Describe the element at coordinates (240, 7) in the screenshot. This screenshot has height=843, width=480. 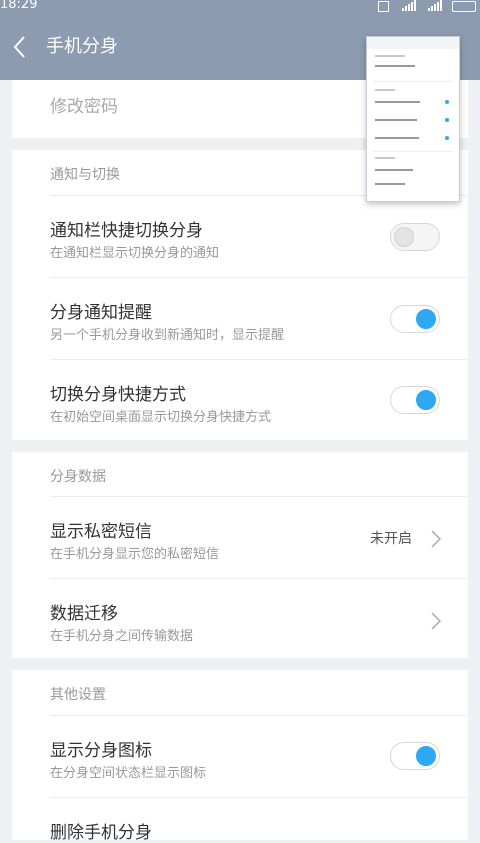
I see `status-bar: 18:29` at that location.